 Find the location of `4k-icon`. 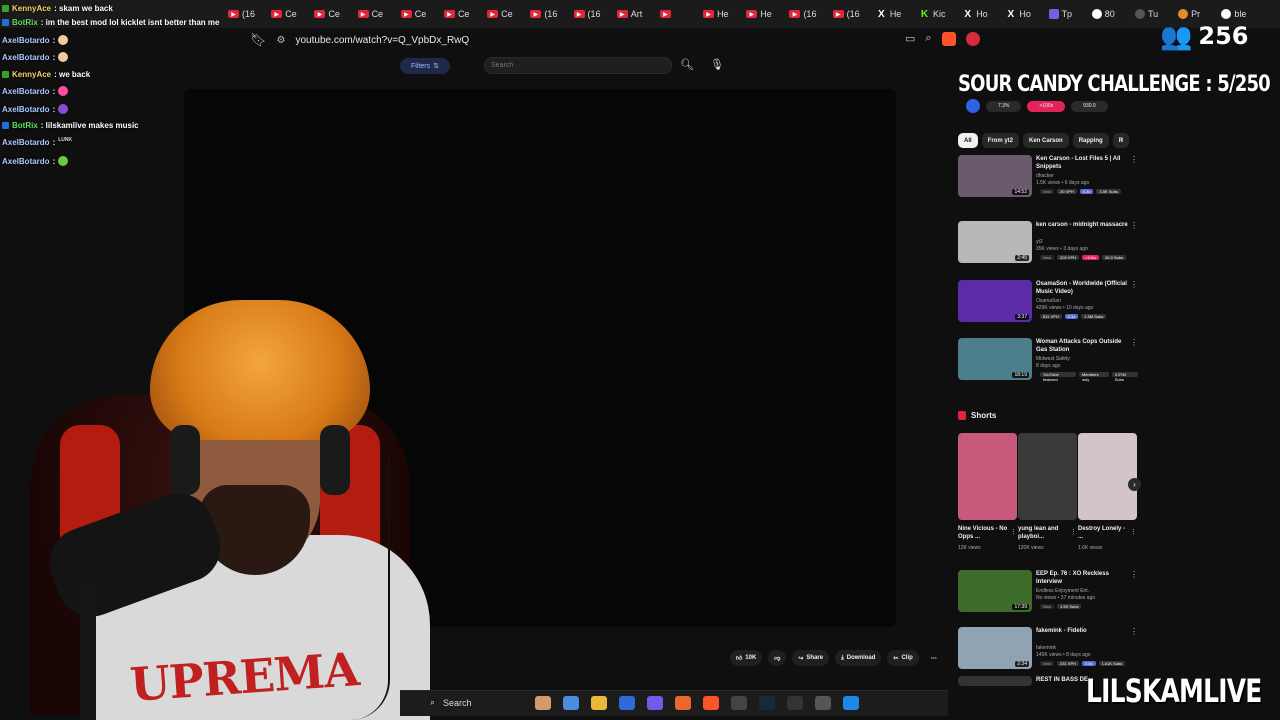

4k-icon is located at coordinates (823, 703).